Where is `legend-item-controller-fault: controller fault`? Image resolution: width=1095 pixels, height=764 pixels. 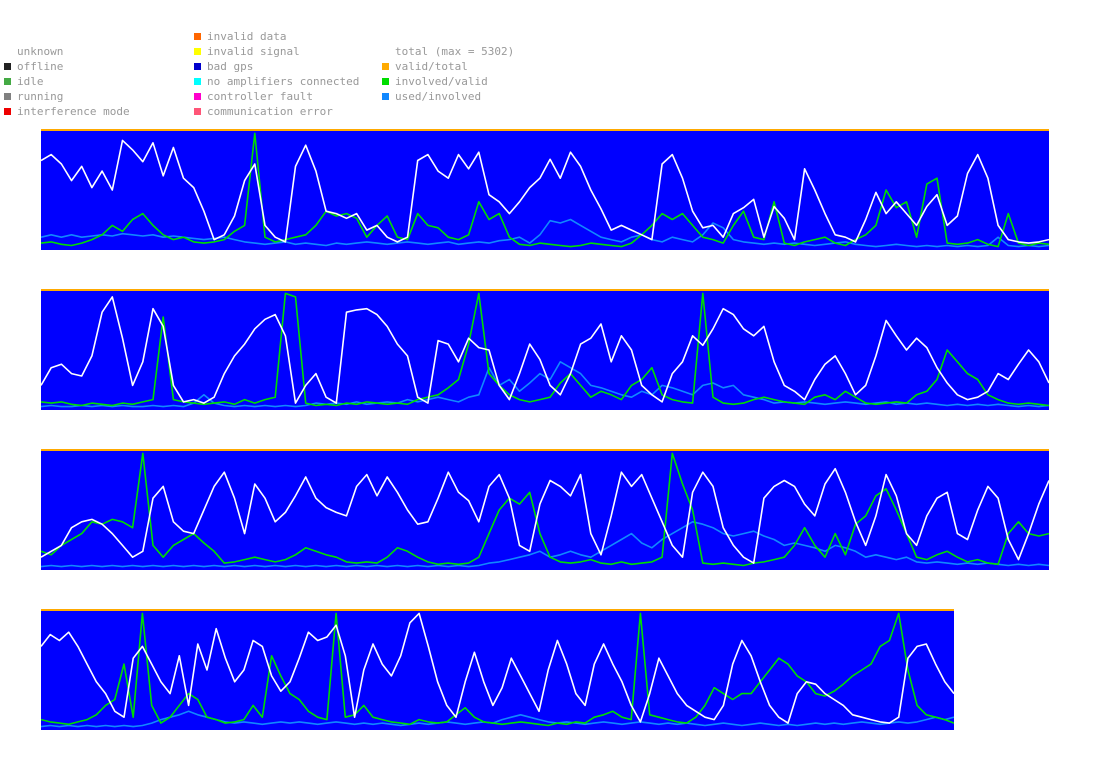
legend-item-controller-fault: controller fault is located at coordinates (253, 96).